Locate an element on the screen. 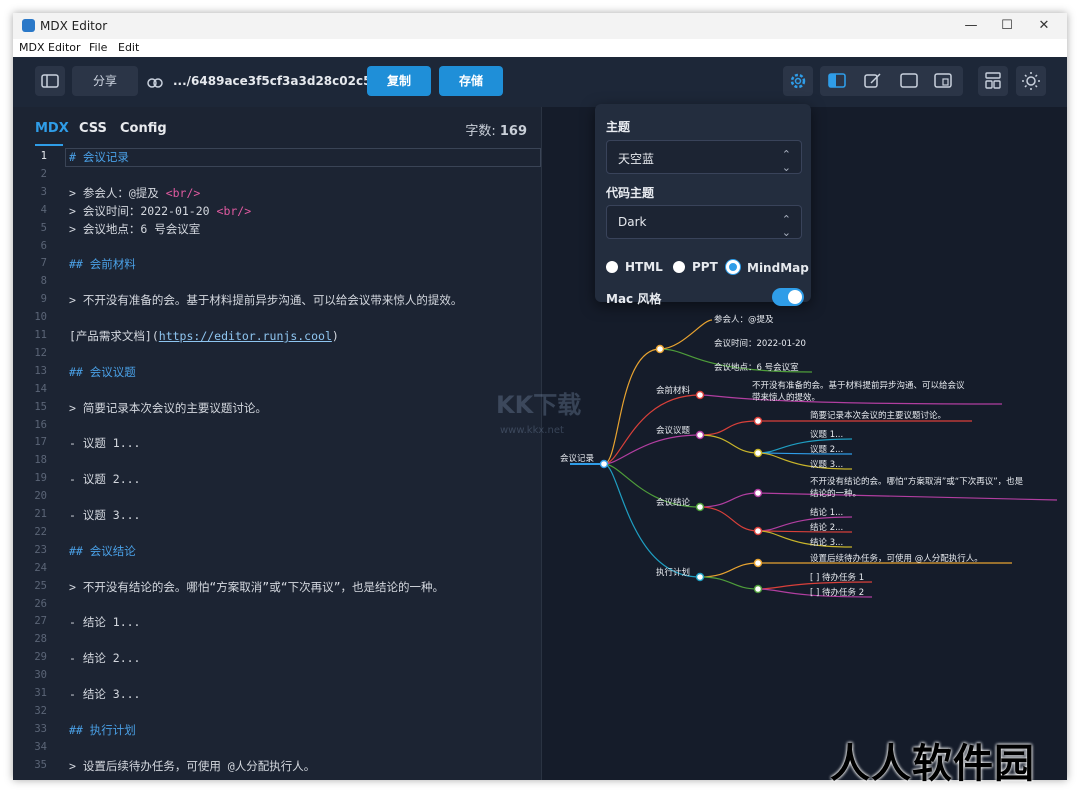  line-text: > 不开没有结论的会。哪怕“方案取消”或“下次再议”，也是结论的一种。 is located at coordinates (257, 586).